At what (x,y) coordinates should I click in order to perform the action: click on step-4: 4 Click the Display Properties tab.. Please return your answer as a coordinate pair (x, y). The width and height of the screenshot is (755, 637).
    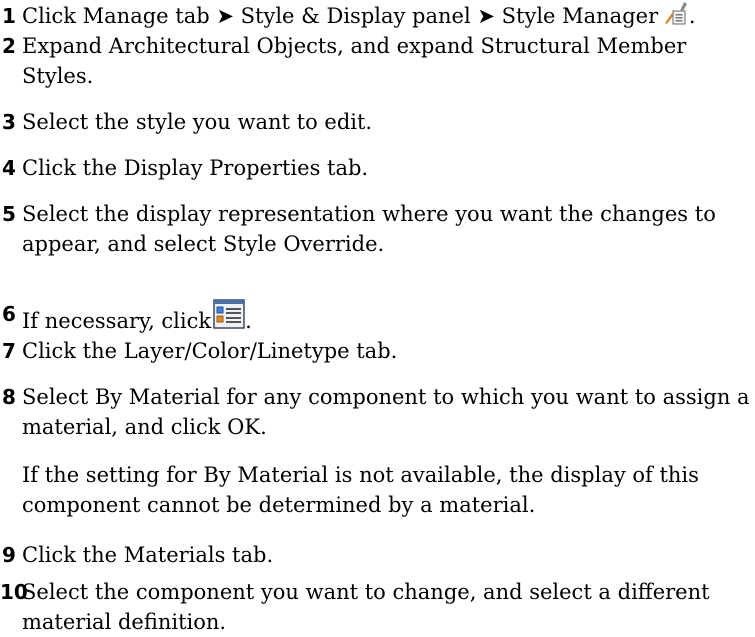
    Looking at the image, I should click on (377, 168).